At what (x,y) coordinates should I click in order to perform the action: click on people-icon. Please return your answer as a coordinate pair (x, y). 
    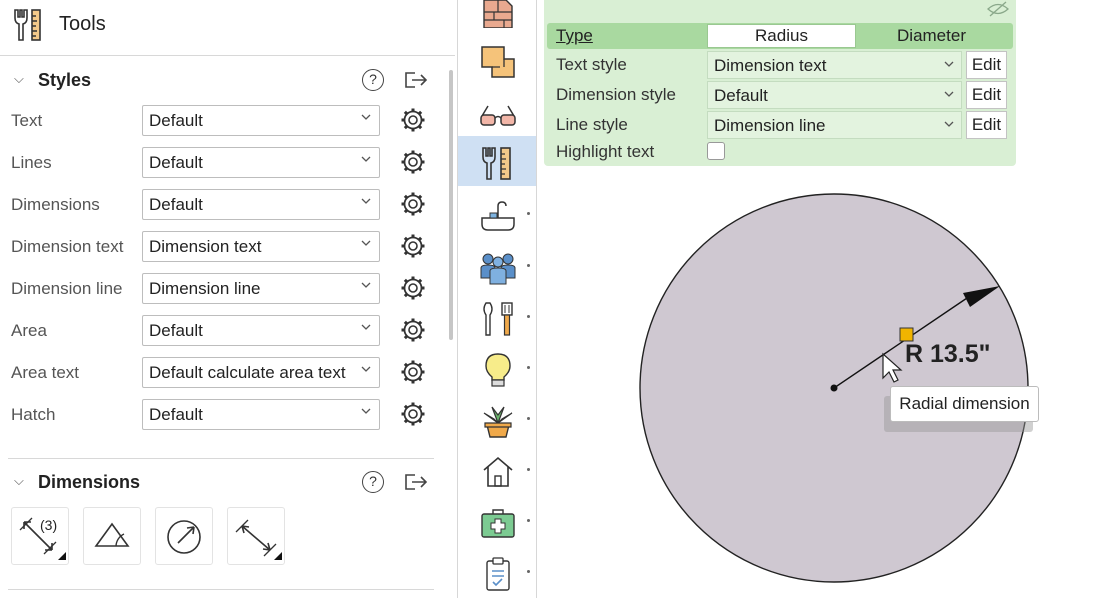
    Looking at the image, I should click on (498, 269).